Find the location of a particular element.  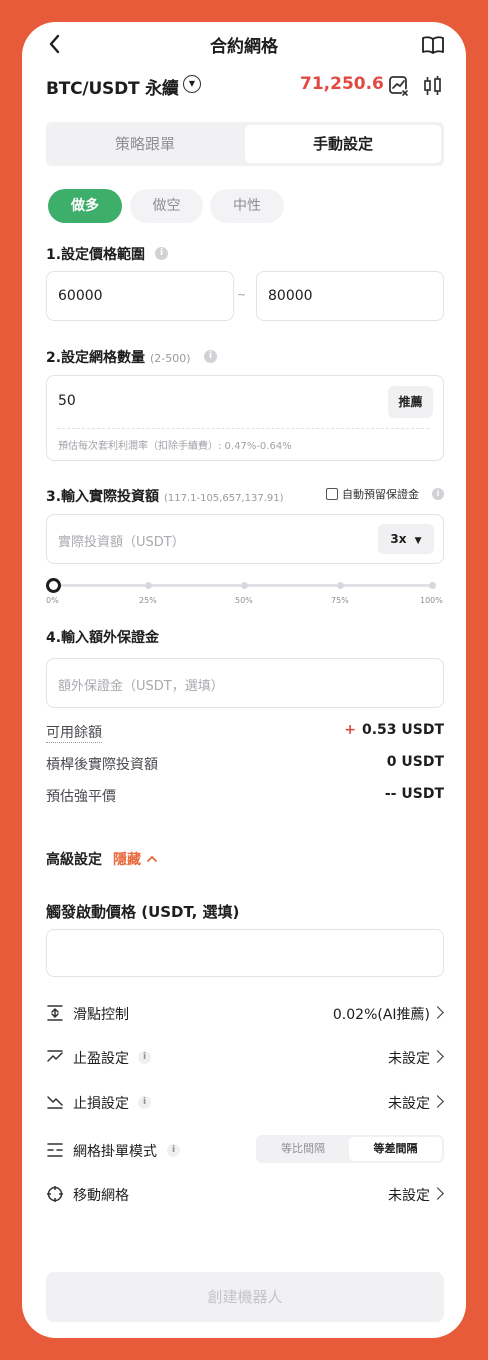

slider-tick-label: 0% is located at coordinates (52, 600).